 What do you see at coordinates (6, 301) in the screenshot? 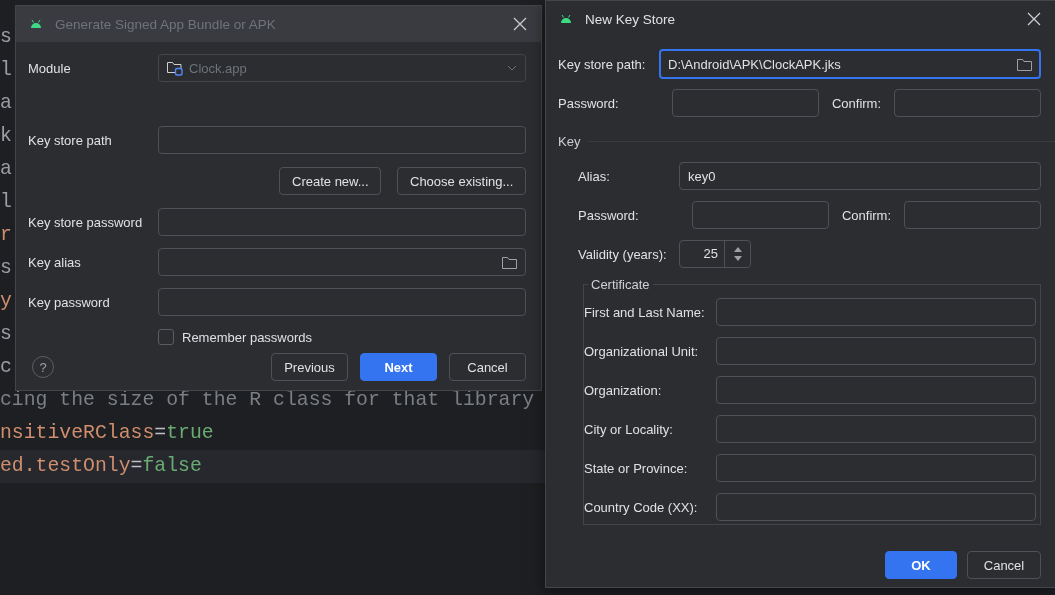
I see `code-line: y` at bounding box center [6, 301].